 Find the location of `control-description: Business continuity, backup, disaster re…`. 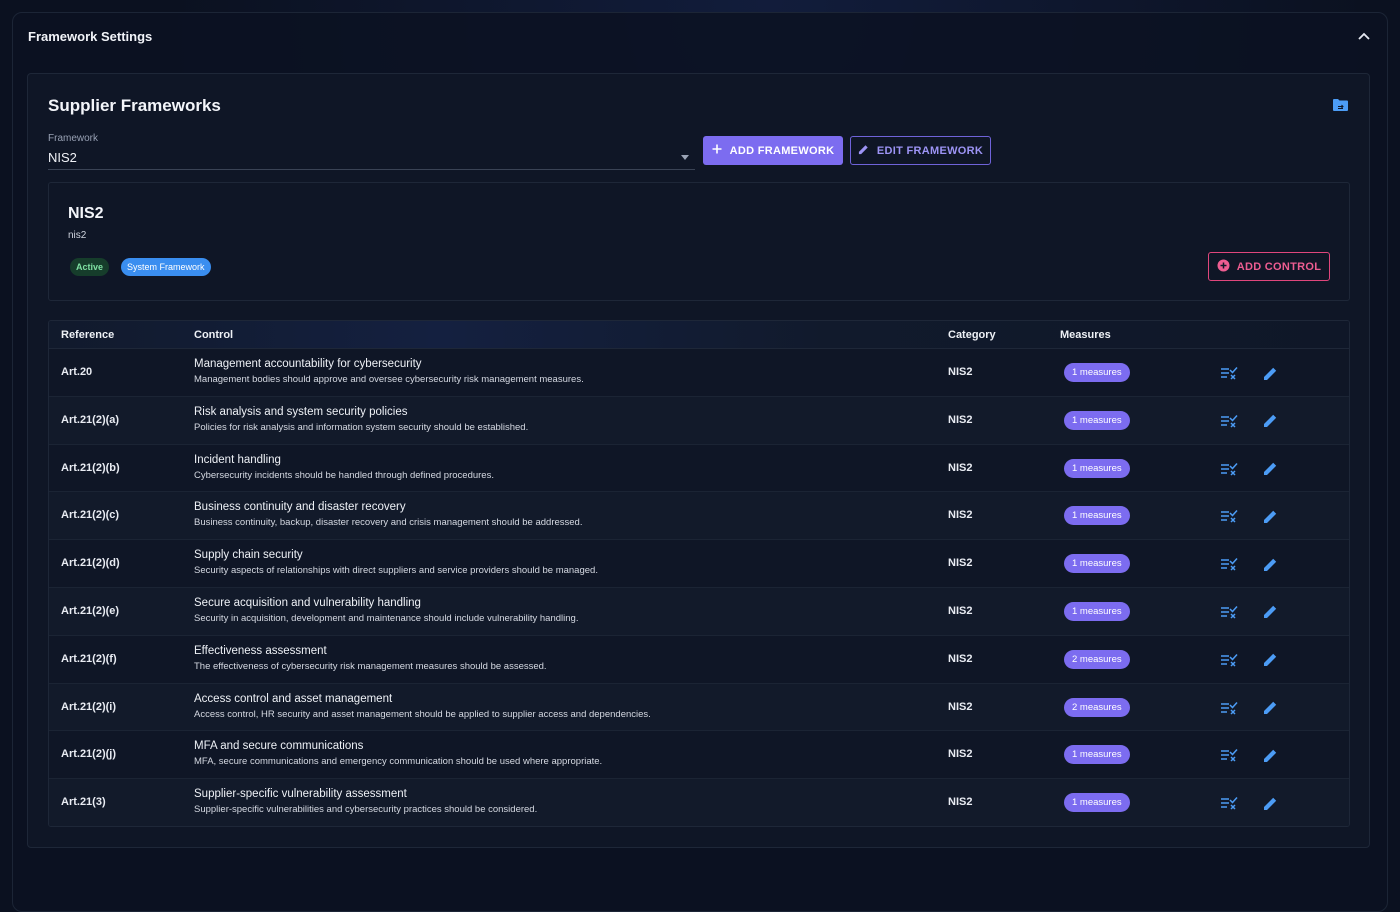

control-description: Business continuity, backup, disaster re… is located at coordinates (388, 523).